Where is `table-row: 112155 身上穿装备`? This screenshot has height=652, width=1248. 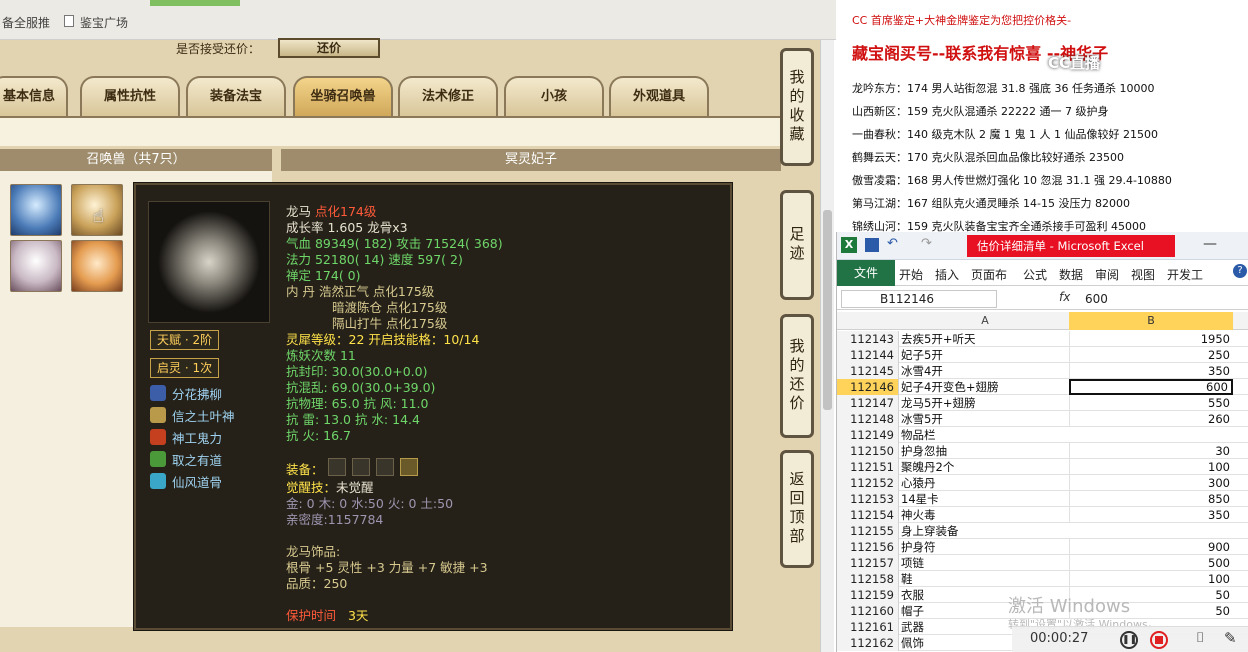
table-row: 112155 身上穿装备 is located at coordinates (1042, 531).